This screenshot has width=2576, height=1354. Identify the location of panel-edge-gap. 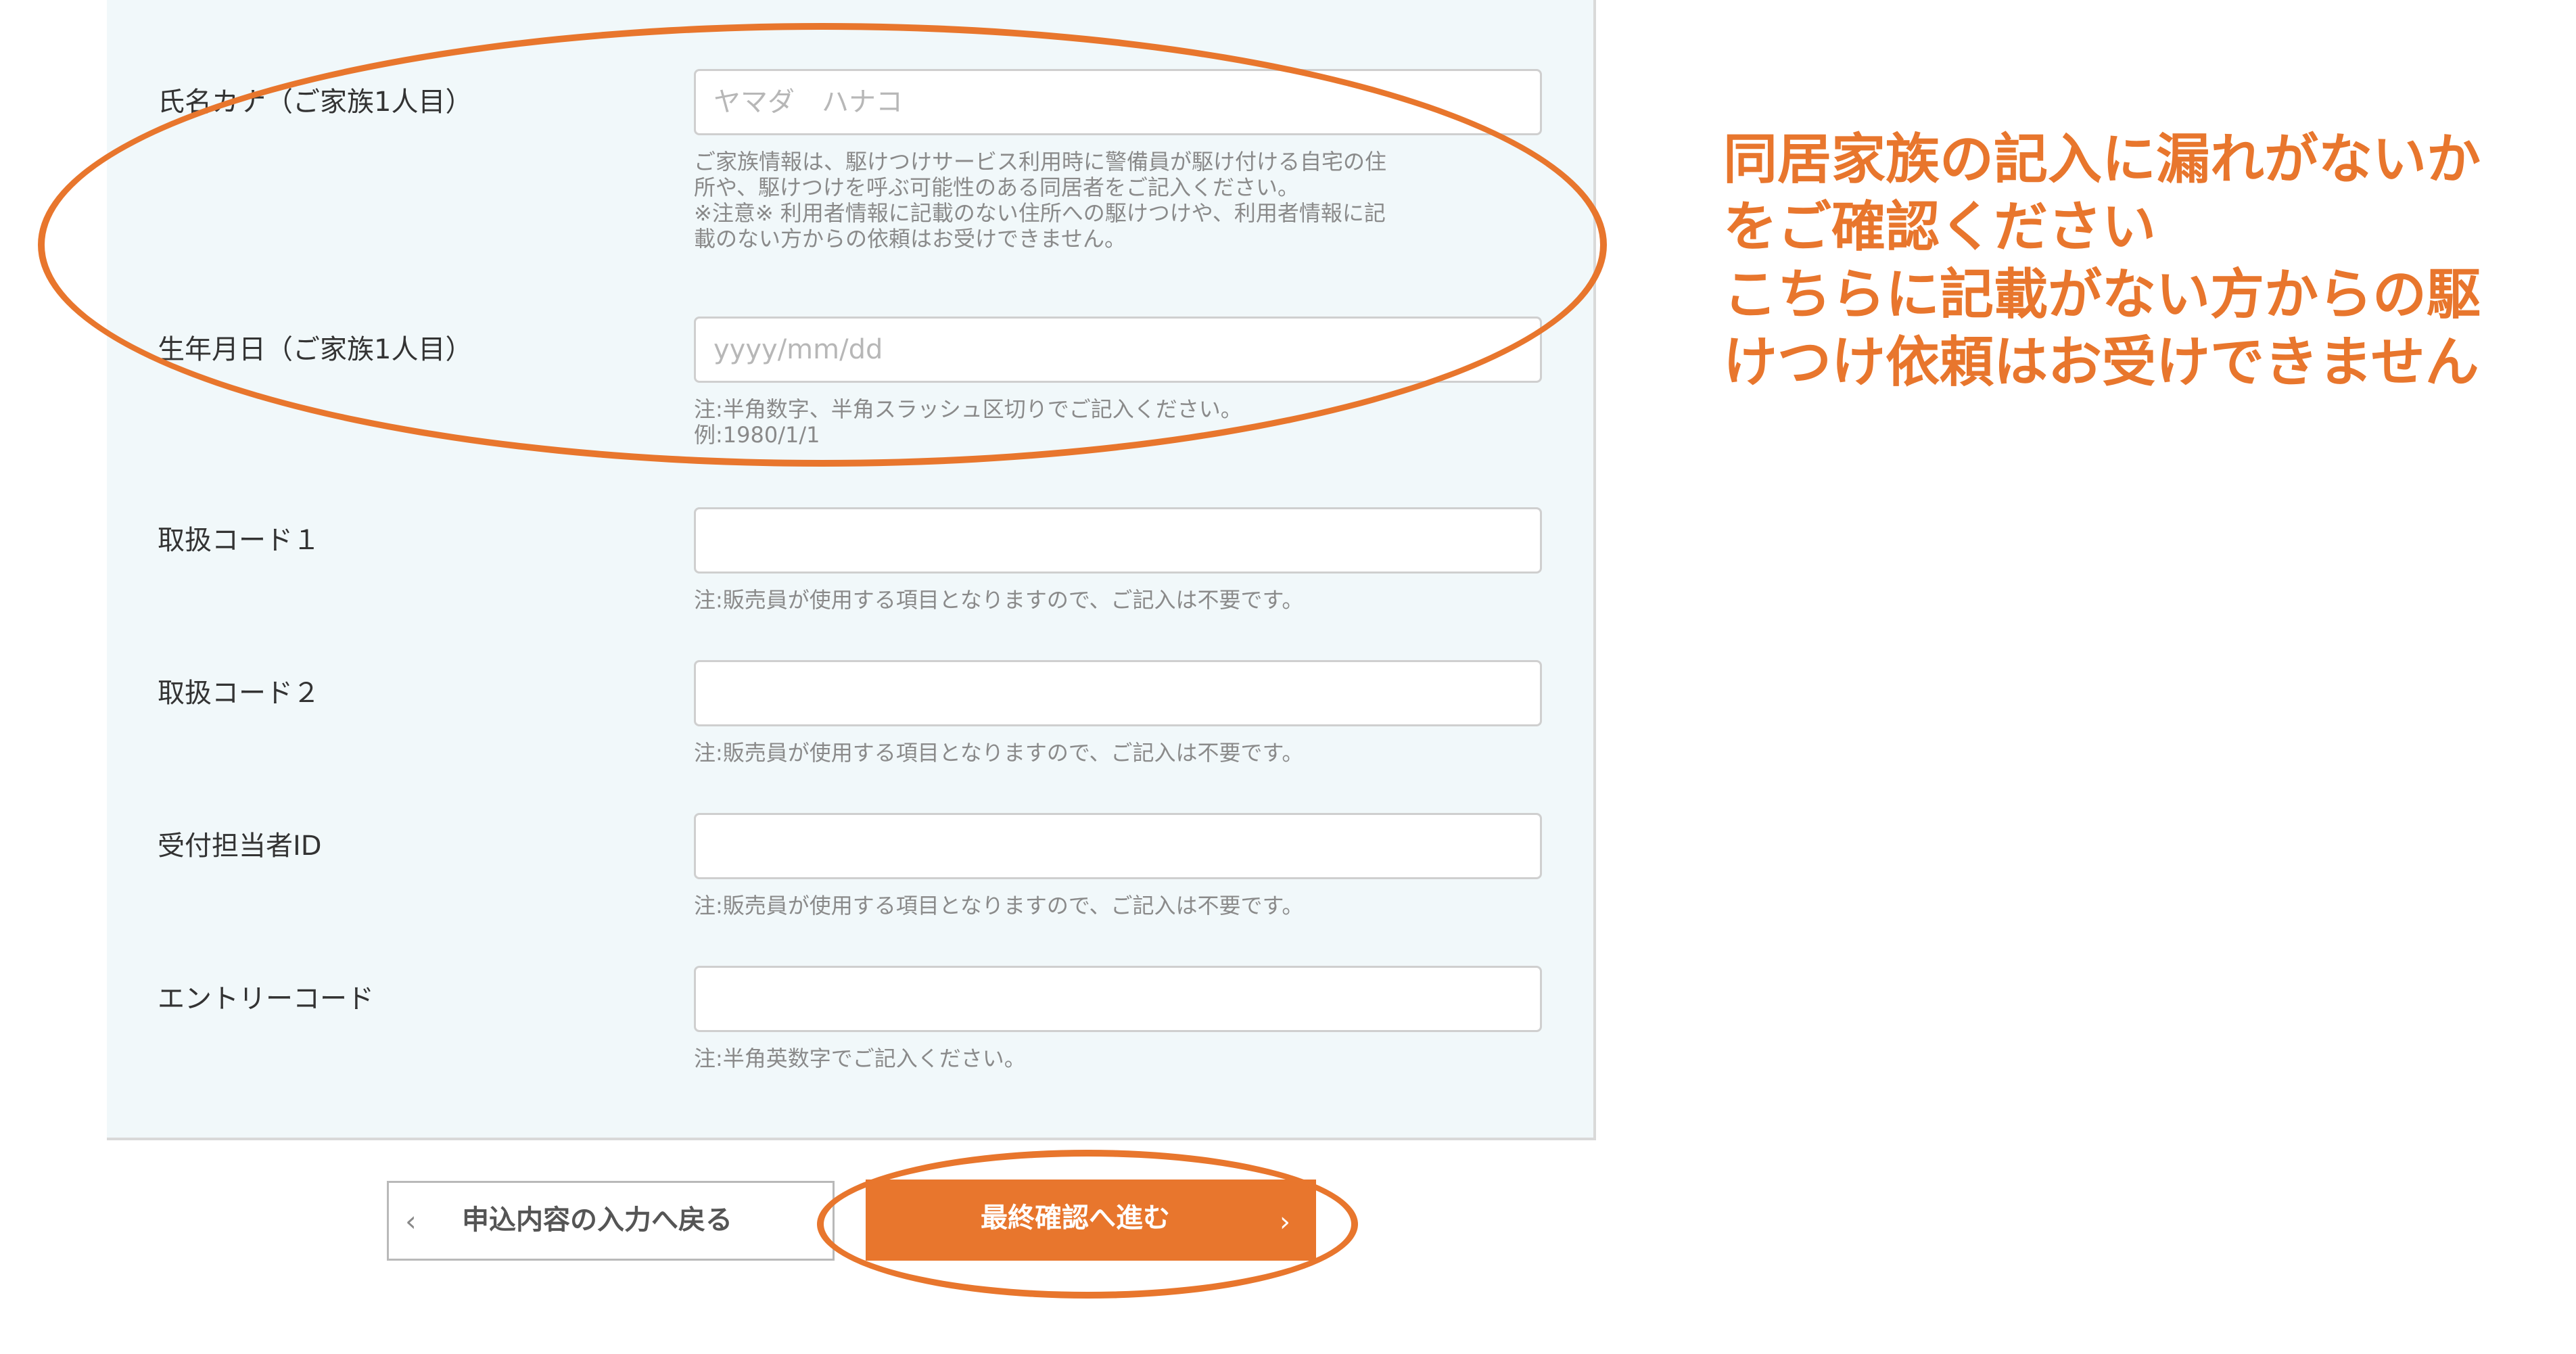
(105, 850).